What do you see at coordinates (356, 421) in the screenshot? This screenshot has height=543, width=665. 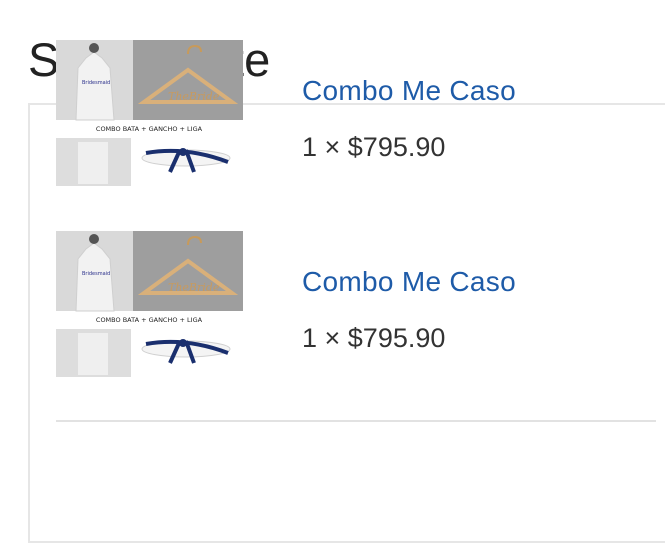 I see `divider` at bounding box center [356, 421].